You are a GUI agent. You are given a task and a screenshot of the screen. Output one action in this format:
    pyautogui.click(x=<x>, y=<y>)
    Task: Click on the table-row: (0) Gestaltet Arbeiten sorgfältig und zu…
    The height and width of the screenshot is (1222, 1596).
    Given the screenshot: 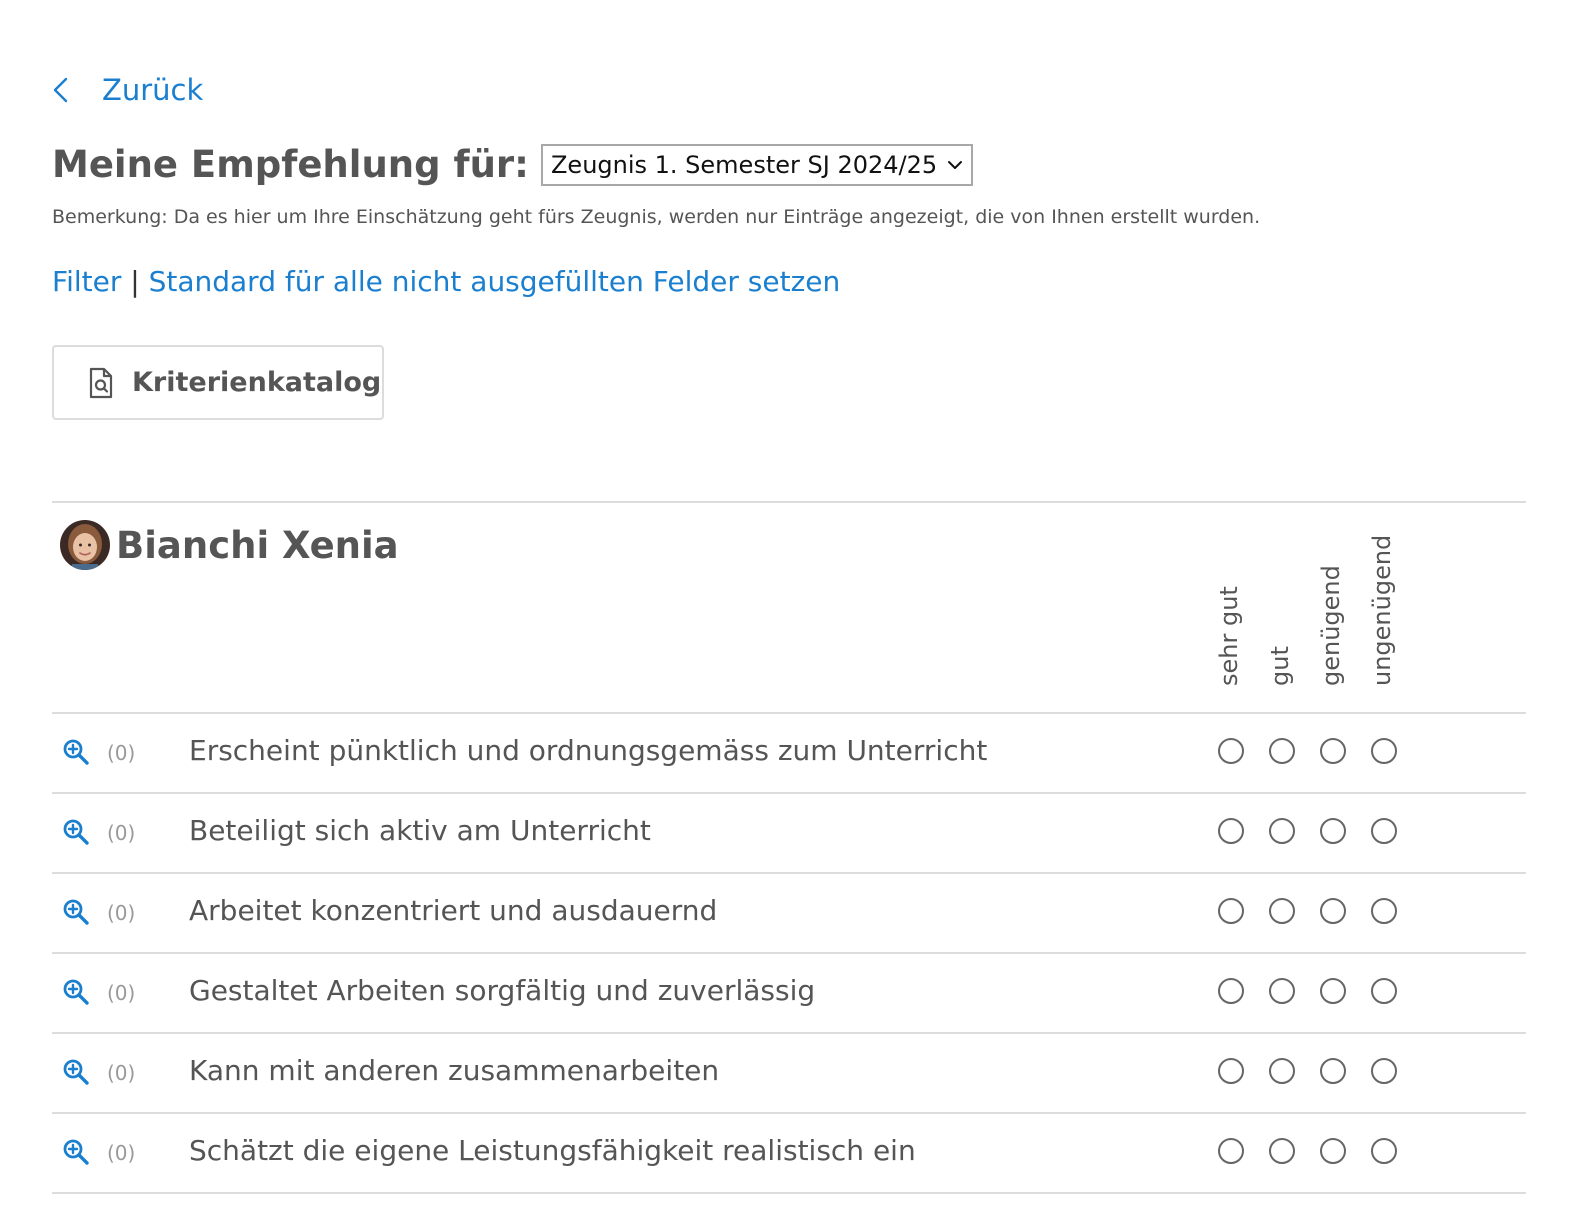 What is the action you would take?
    pyautogui.click(x=789, y=994)
    